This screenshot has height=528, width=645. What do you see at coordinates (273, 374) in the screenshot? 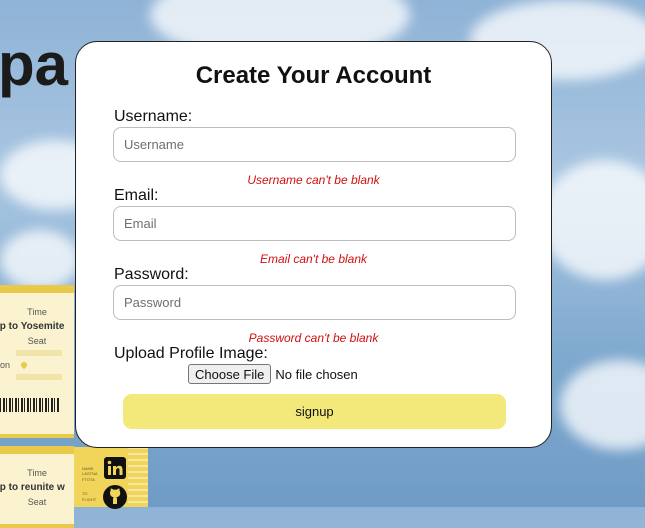
I see `file-input: Choose File No file chosen` at bounding box center [273, 374].